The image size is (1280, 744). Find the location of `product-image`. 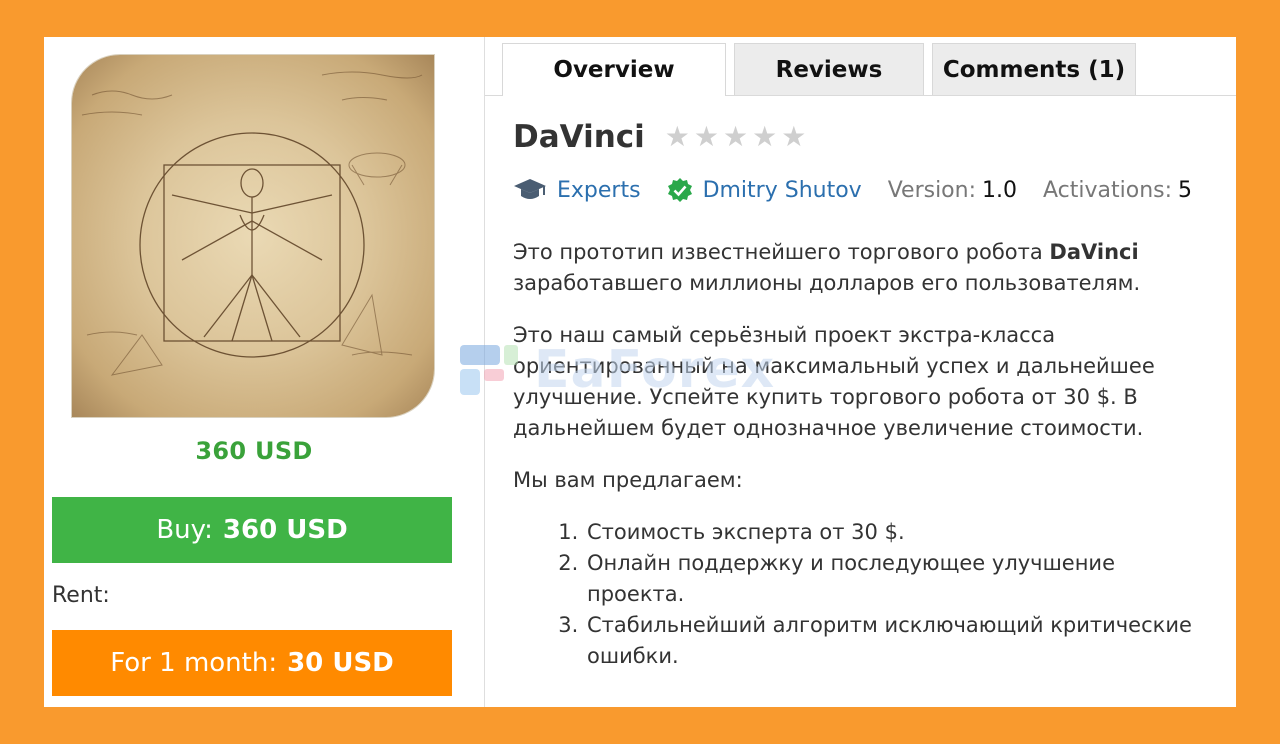

product-image is located at coordinates (253, 236).